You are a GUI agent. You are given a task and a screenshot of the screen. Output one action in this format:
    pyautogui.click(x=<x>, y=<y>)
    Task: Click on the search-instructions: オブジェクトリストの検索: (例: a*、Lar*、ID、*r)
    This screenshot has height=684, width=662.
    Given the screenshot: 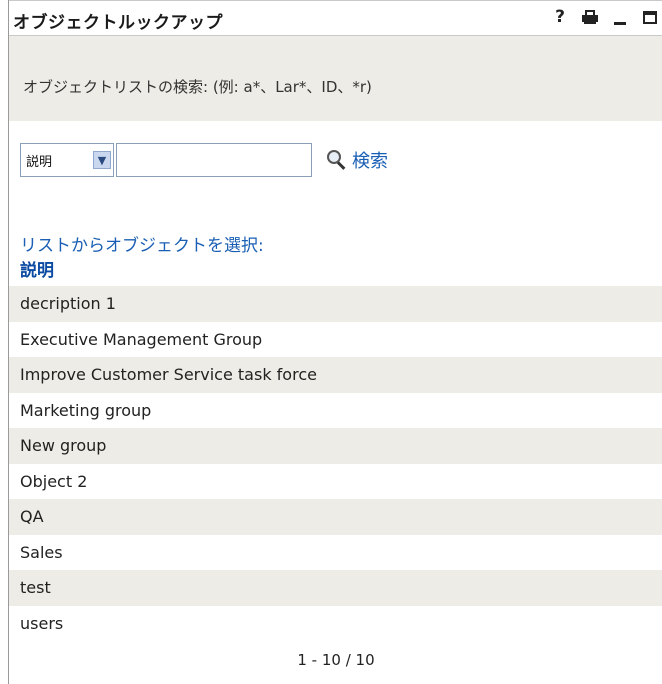 What is the action you would take?
    pyautogui.click(x=197, y=87)
    